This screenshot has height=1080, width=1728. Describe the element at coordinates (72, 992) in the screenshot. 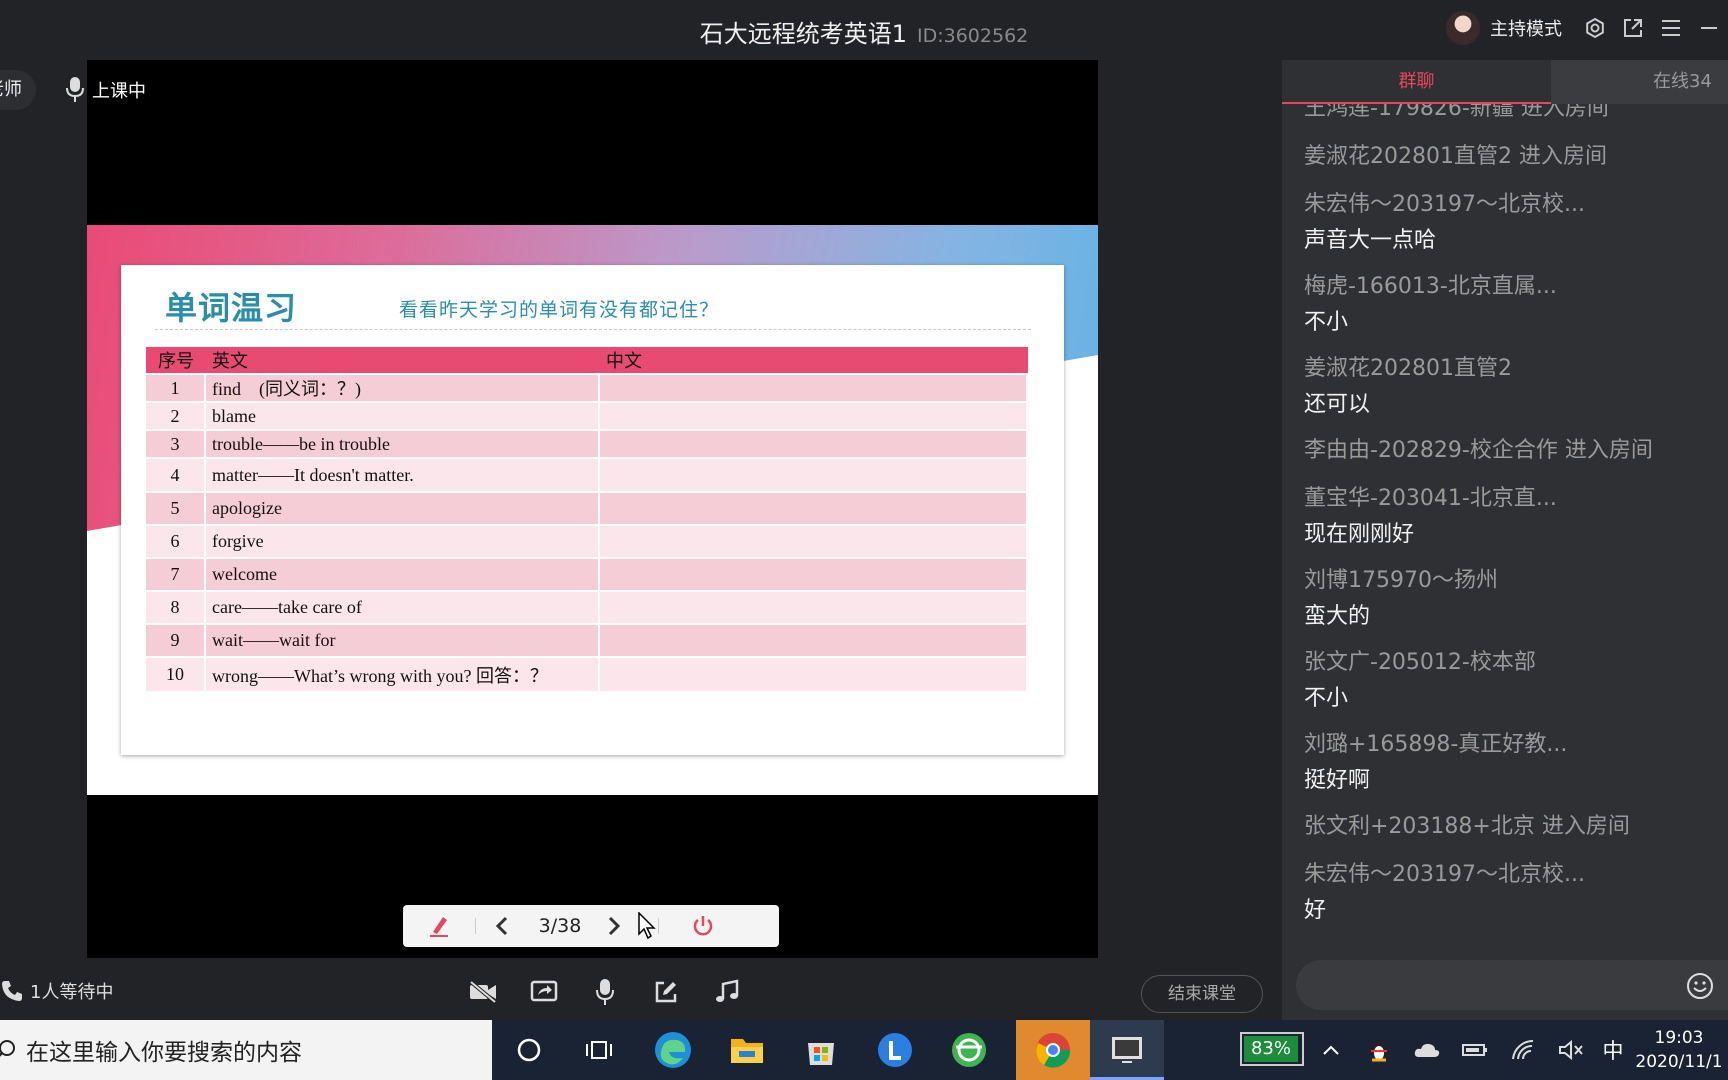

I see `waiting-label: 1人等待中` at that location.